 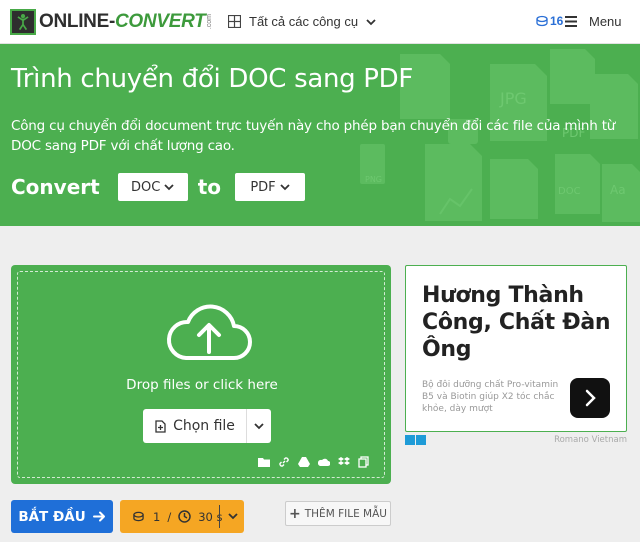 I want to click on file-plus-icon, so click(x=160, y=426).